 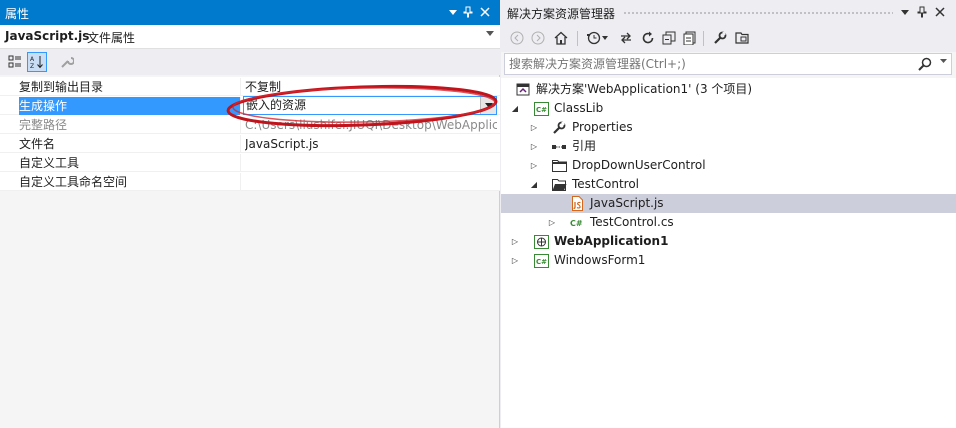 I want to click on solution-search-box, so click(x=728, y=64).